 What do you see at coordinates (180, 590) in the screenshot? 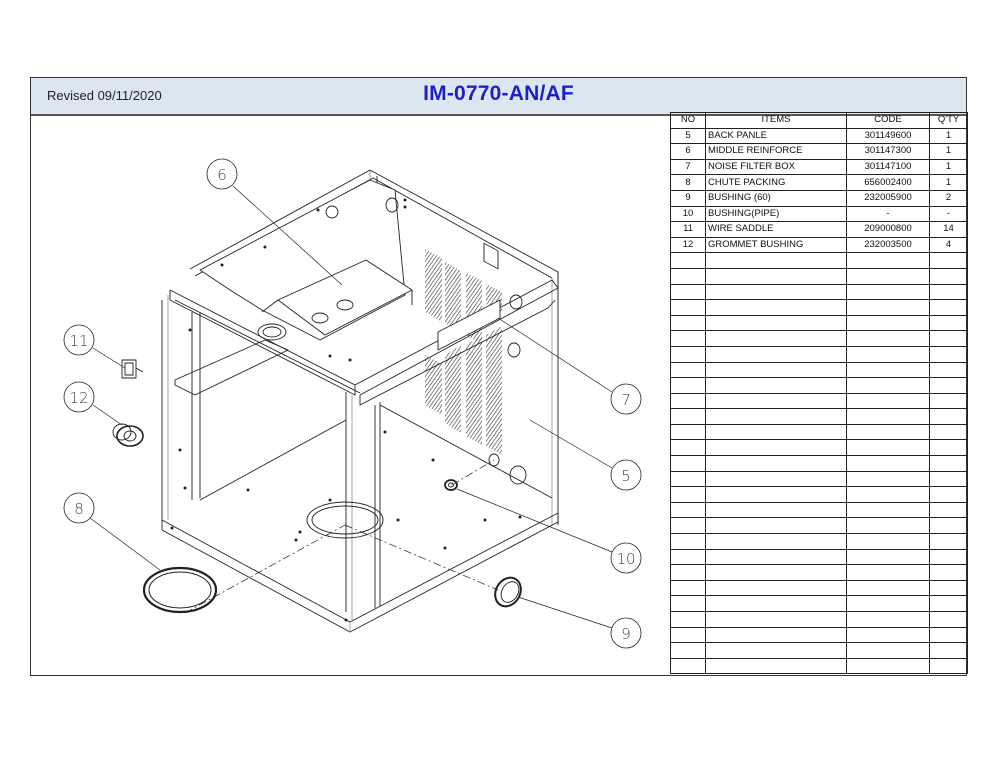
I see `chute-packing-ring` at bounding box center [180, 590].